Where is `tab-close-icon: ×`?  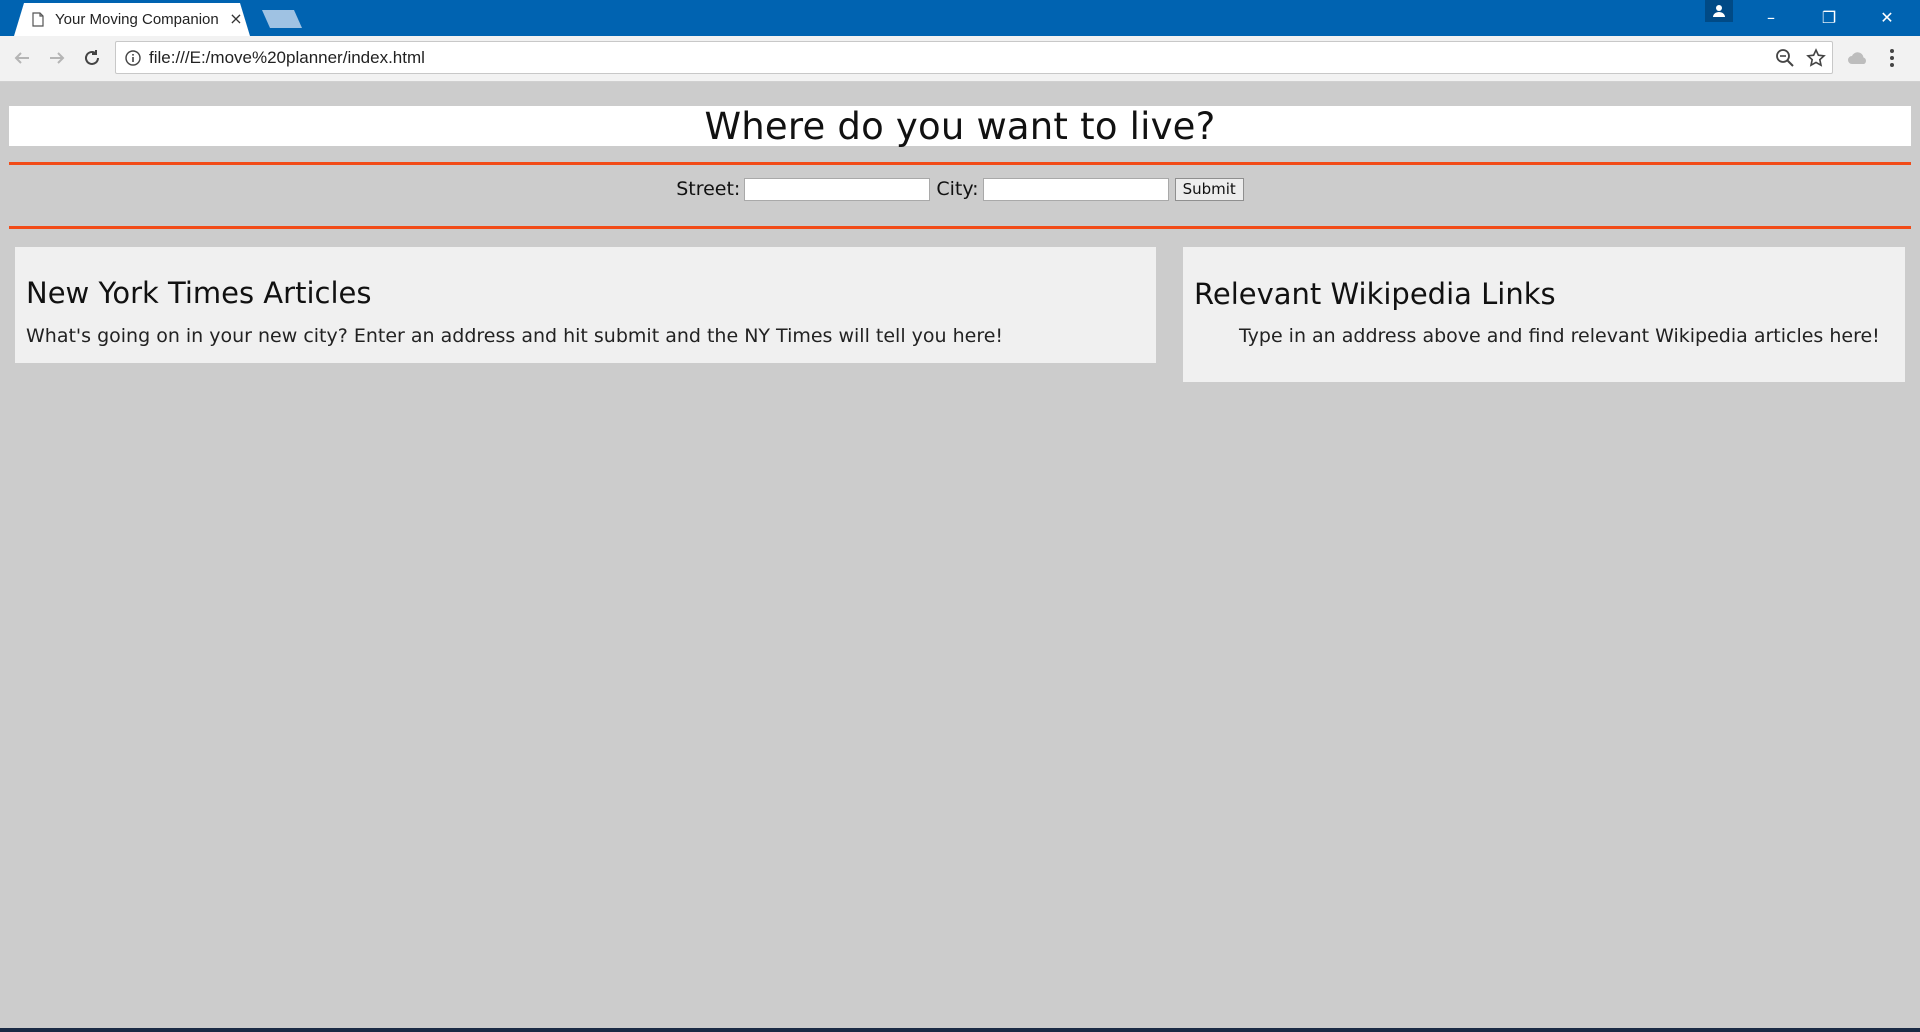 tab-close-icon: × is located at coordinates (236, 19).